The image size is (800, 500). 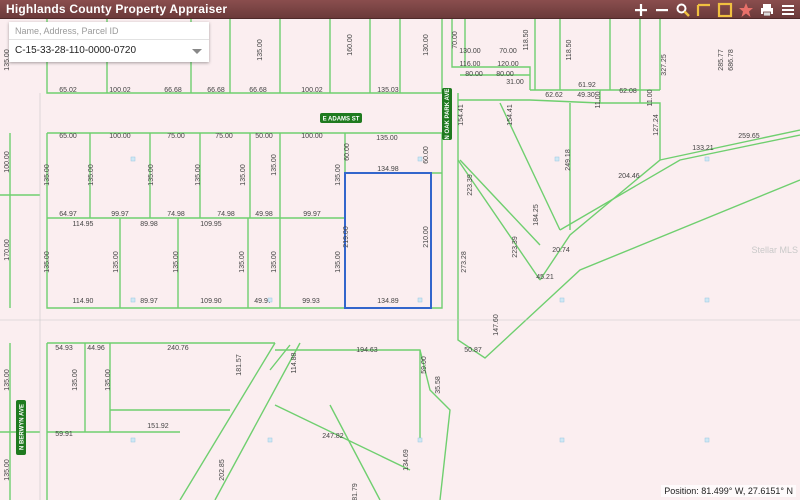 What do you see at coordinates (149, 301) in the screenshot?
I see `parcel-dimension-label: 89.97` at bounding box center [149, 301].